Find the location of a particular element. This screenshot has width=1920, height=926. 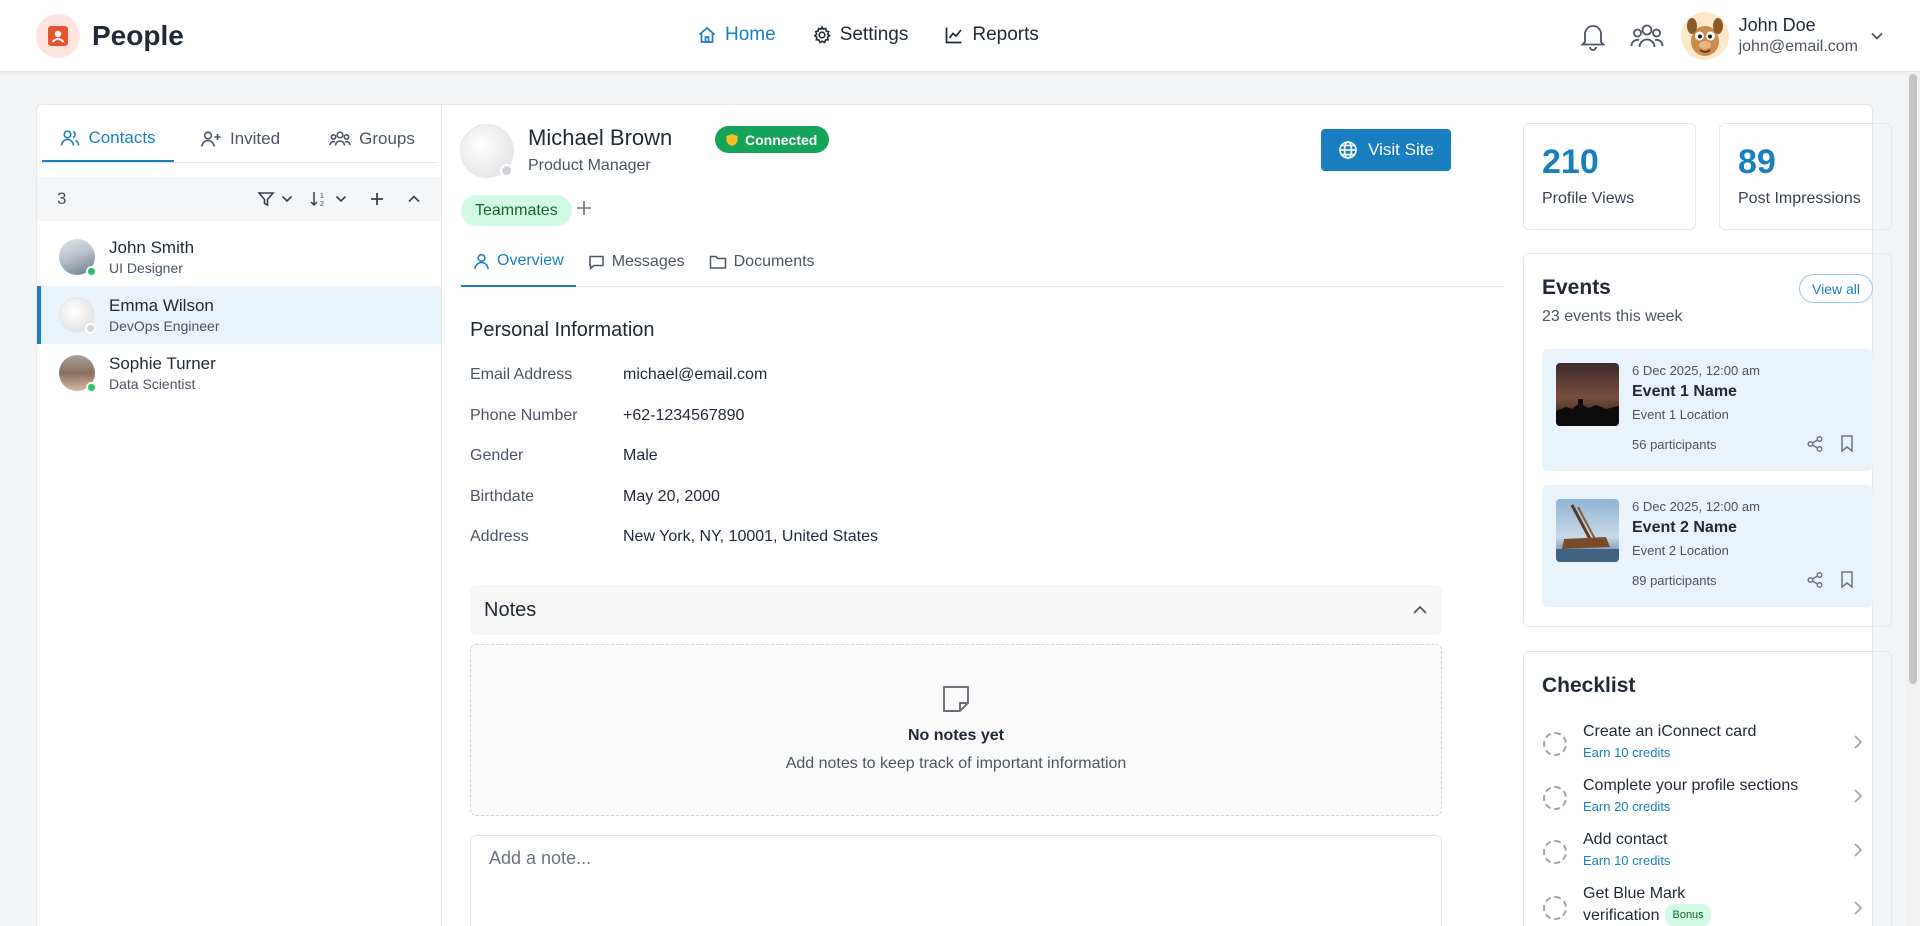

events-title: Events is located at coordinates (1576, 287).